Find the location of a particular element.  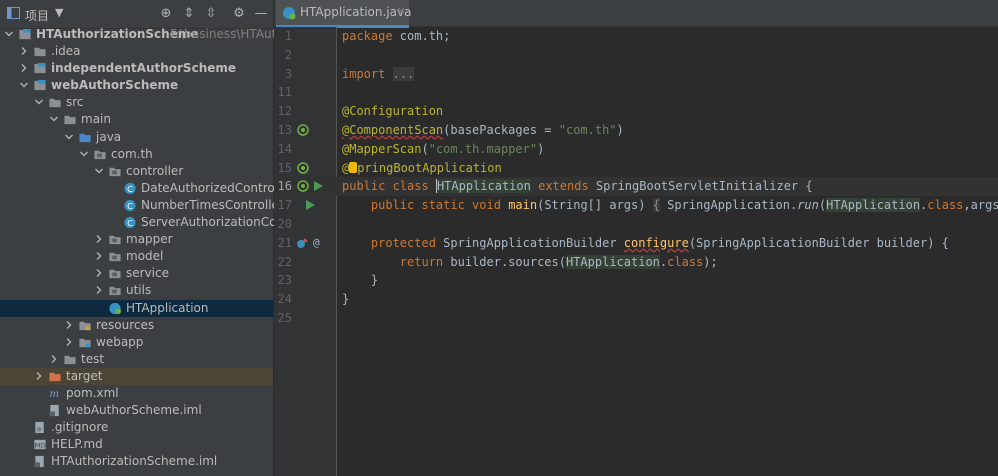

close-icon: × is located at coordinates (401, 10).